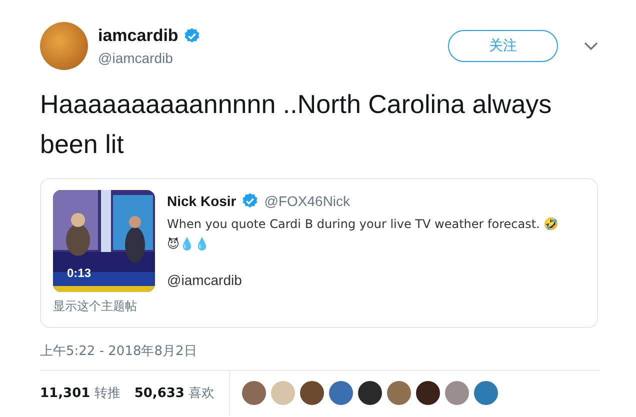 This screenshot has height=417, width=636. What do you see at coordinates (79, 273) in the screenshot?
I see `video-duration: 0:13` at bounding box center [79, 273].